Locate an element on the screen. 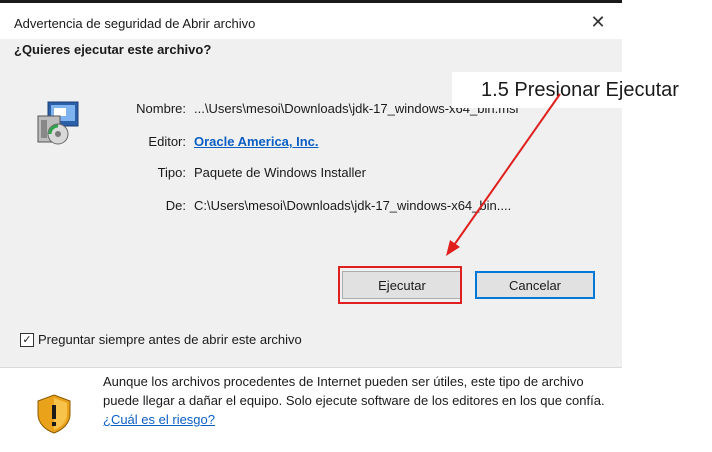 The image size is (712, 452). installer-package-icon is located at coordinates (58, 123).